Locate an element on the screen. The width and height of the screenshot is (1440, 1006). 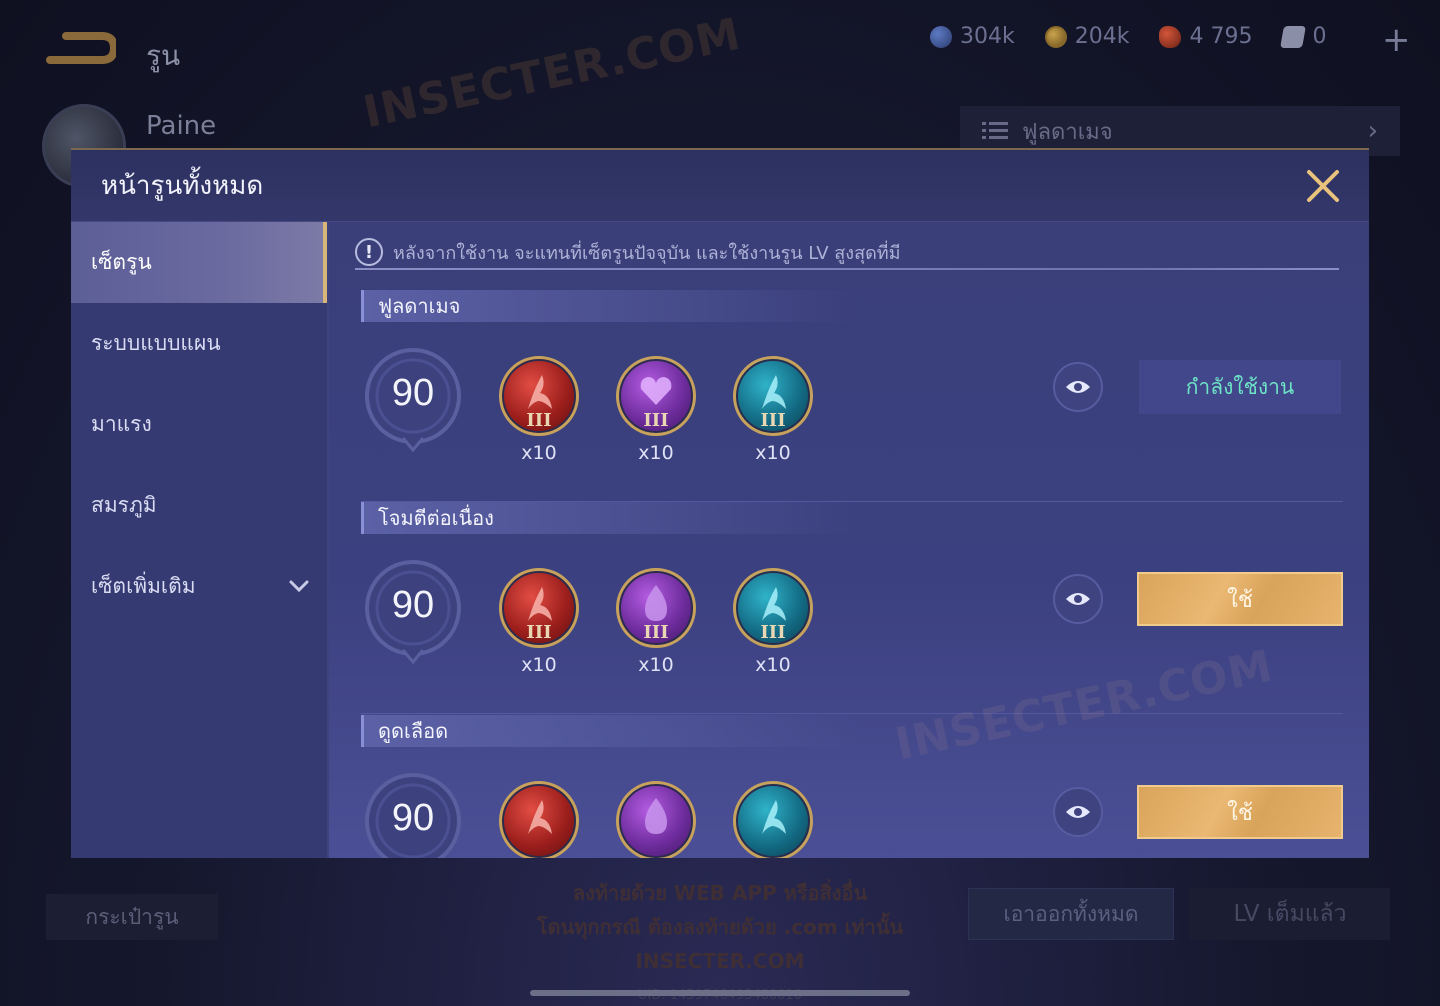
home-indicator is located at coordinates (720, 993).